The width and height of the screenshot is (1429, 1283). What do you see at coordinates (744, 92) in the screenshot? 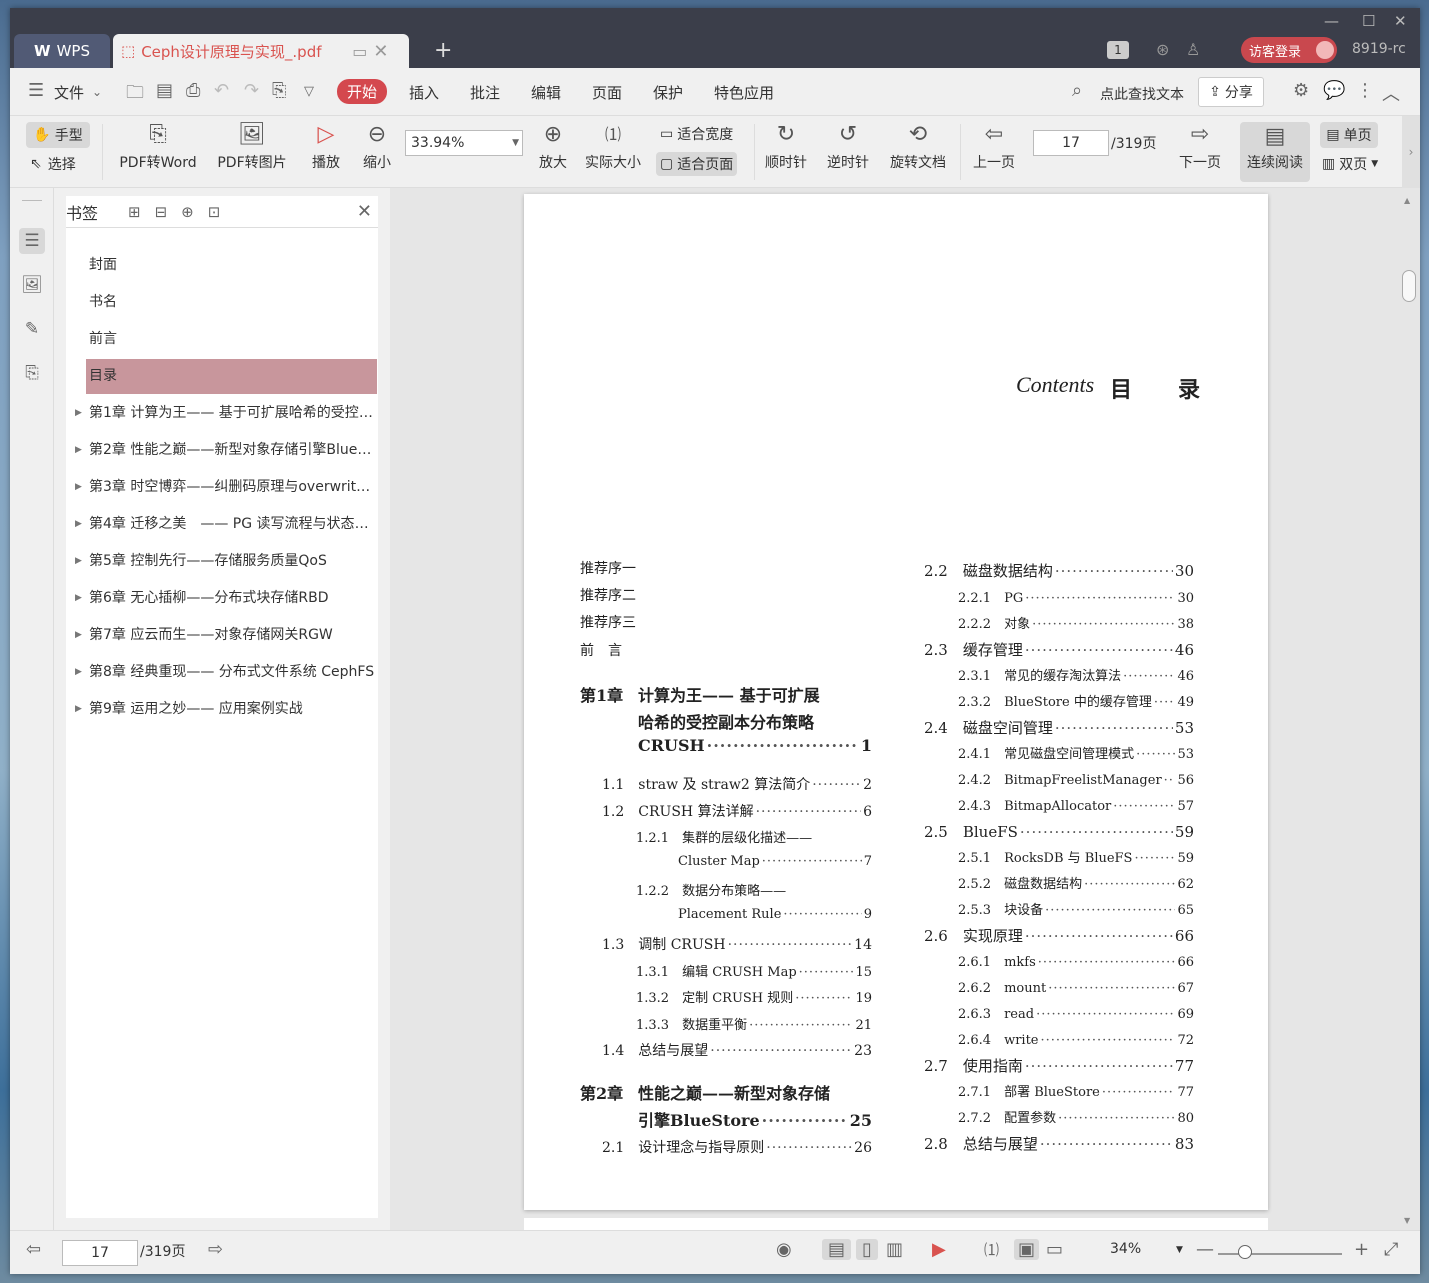
I see `menu-special: 特色应用` at bounding box center [744, 92].